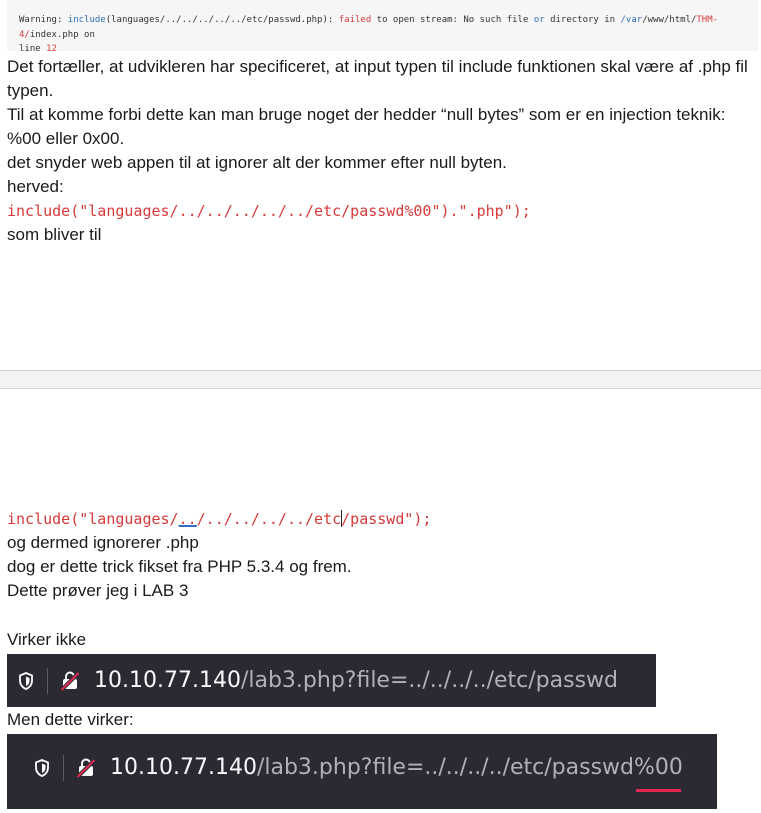  I want to click on paragraph-herved: herved:, so click(35, 186).